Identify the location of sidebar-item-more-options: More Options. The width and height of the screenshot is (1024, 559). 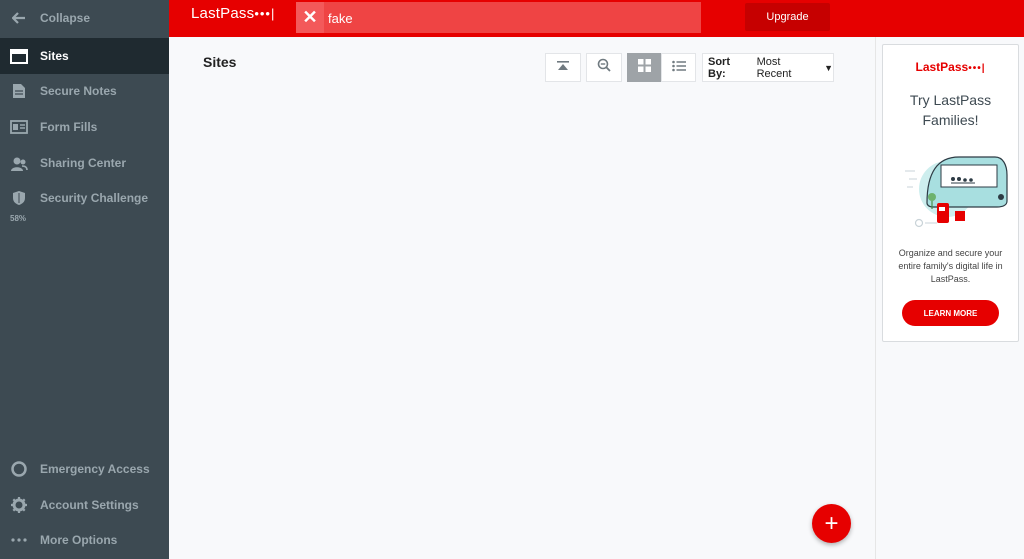
(84, 540).